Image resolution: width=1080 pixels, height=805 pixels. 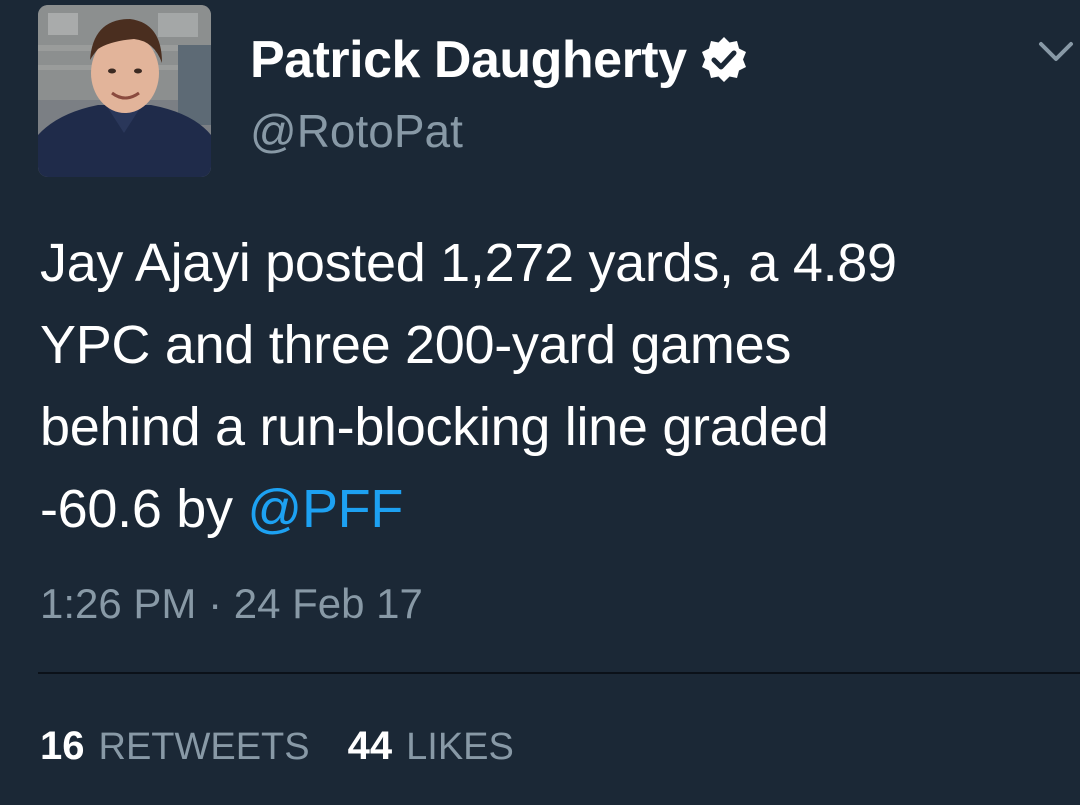 I want to click on tweet-text-line: Jay Ajayi posted 1,272 yards, a 4.89, so click(x=468, y=263).